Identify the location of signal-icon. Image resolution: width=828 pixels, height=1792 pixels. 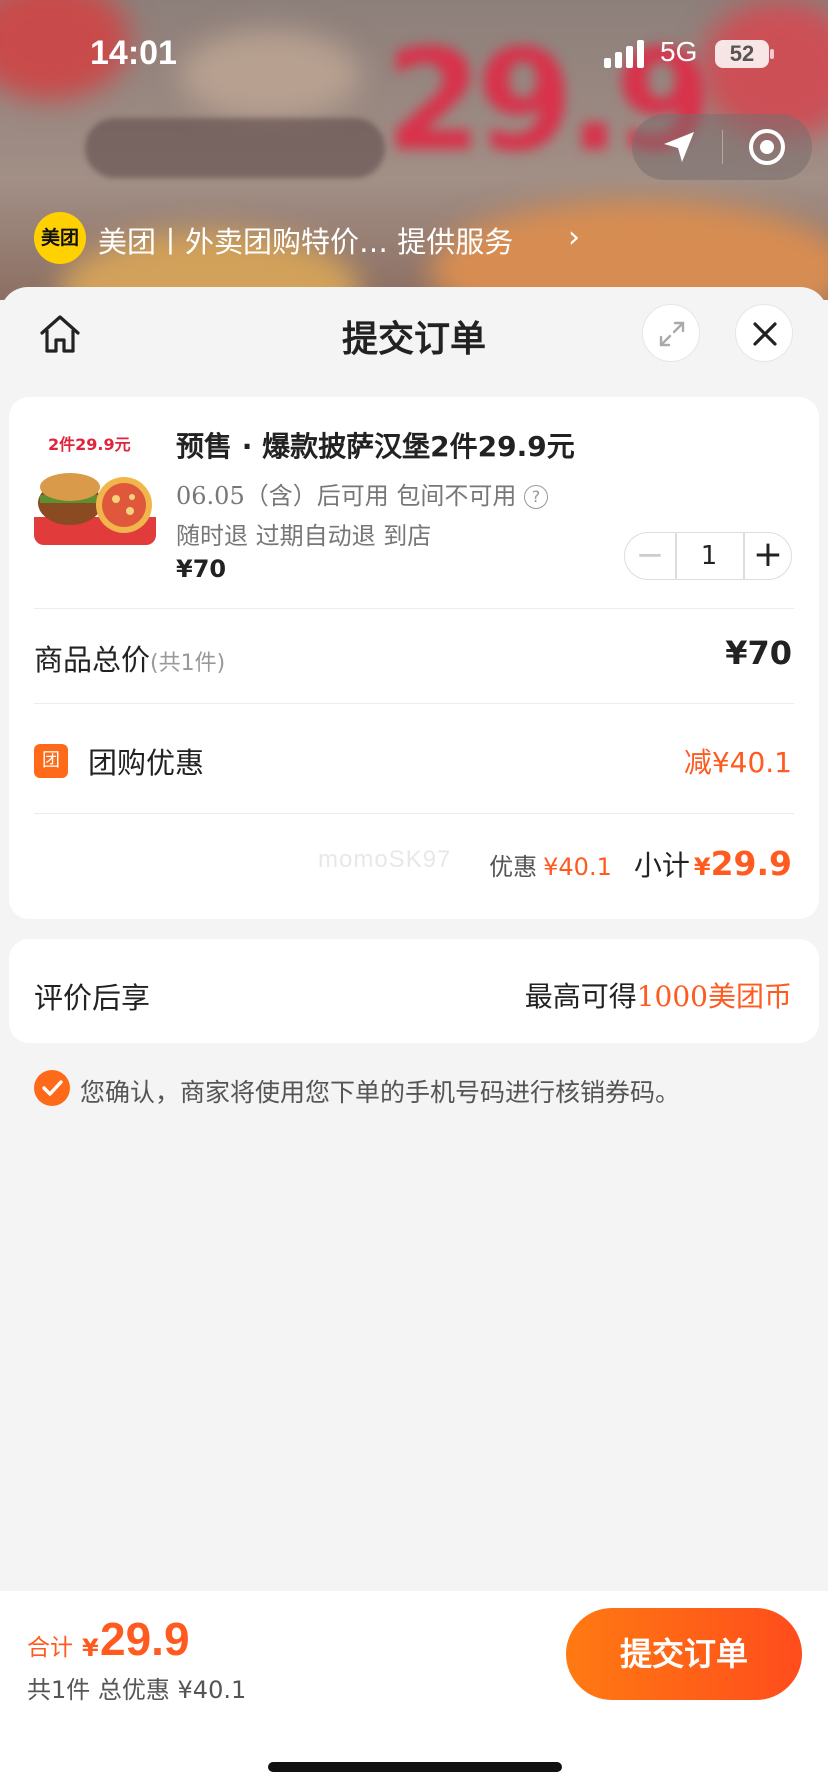
(624, 54).